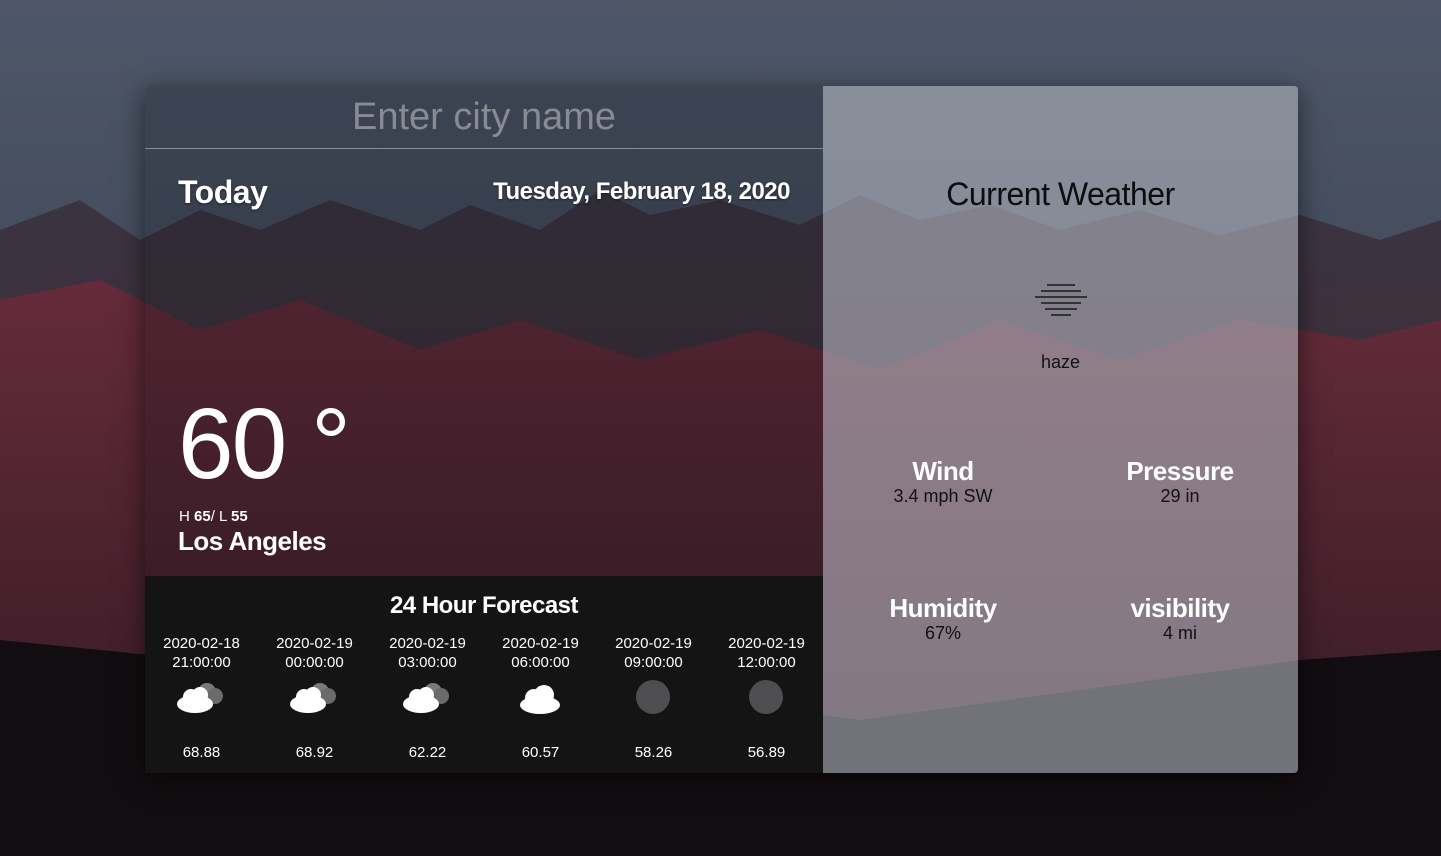  I want to click on forecast-item: 2020-02-19 12:00:00 56.89, so click(766, 697).